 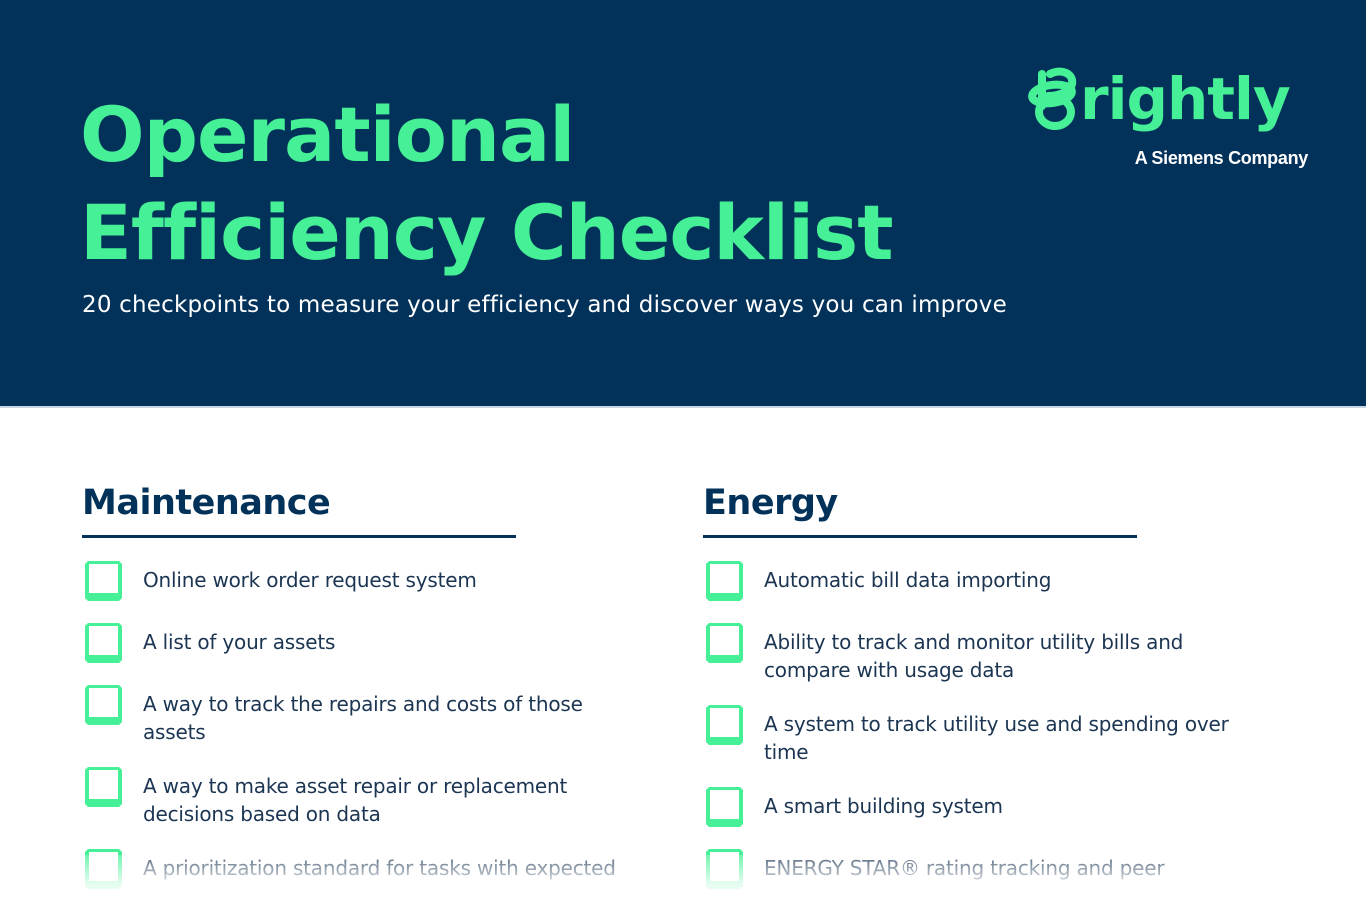 I want to click on checklist-item: A smart building system, so click(x=983, y=807).